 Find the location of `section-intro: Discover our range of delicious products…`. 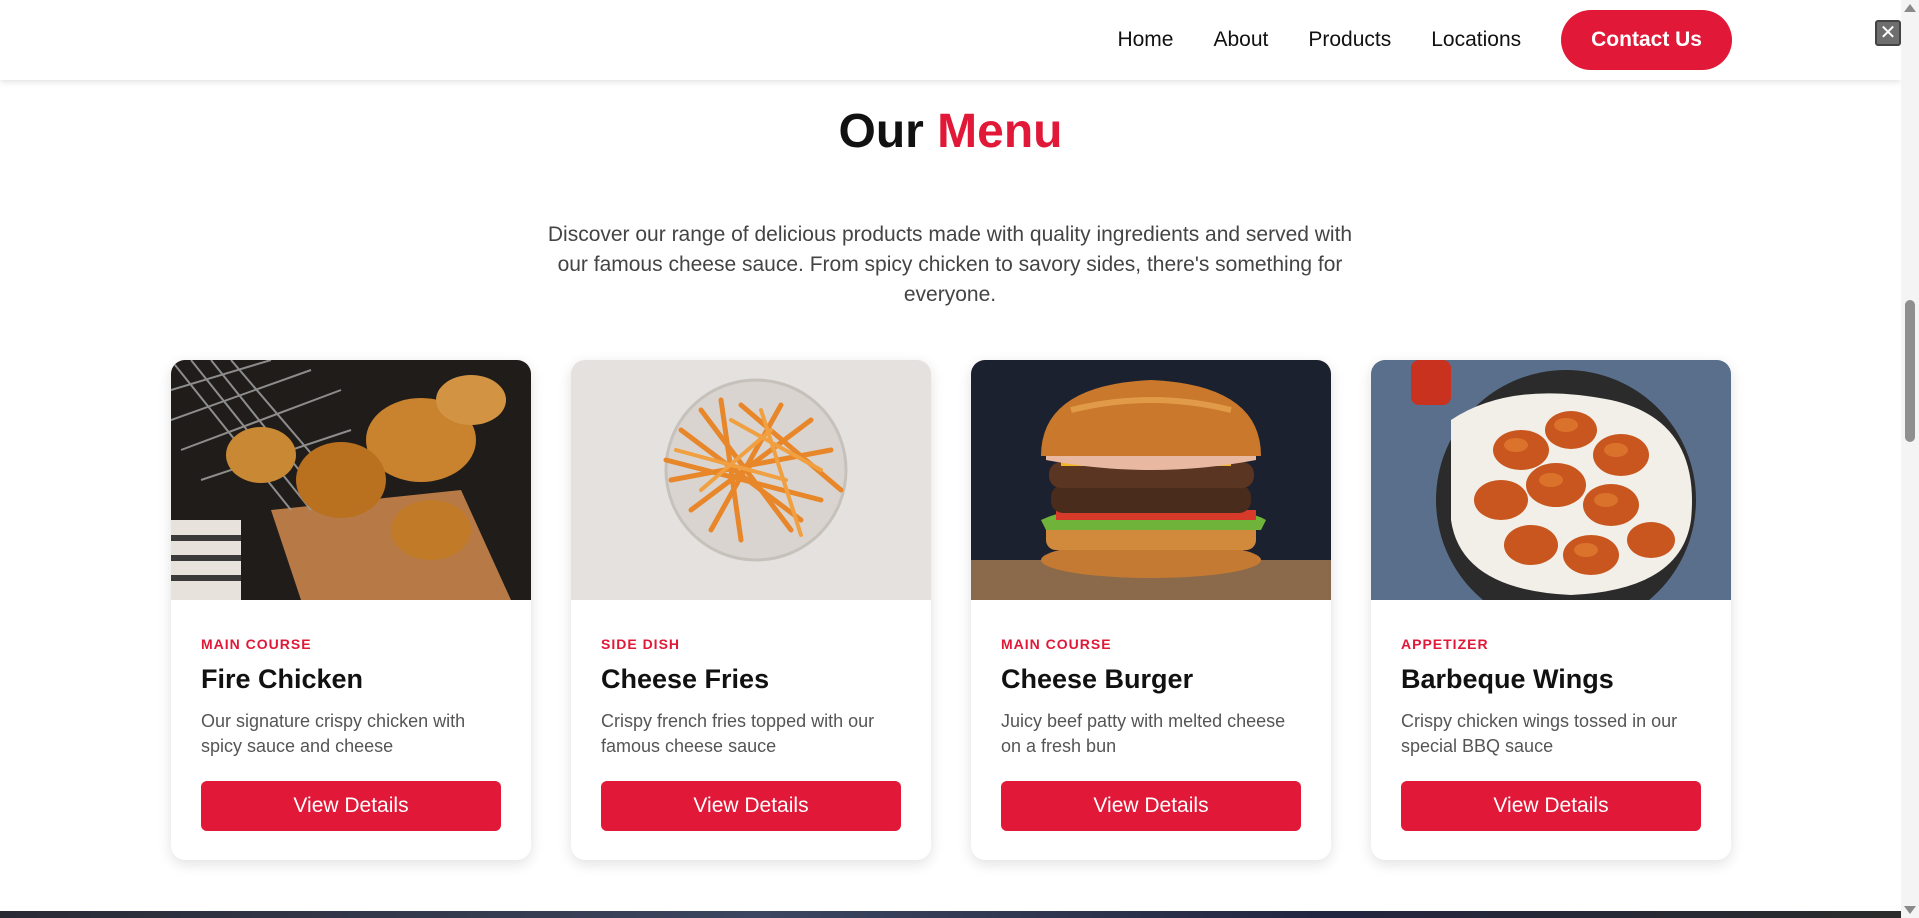

section-intro: Discover our range of delicious products… is located at coordinates (950, 264).